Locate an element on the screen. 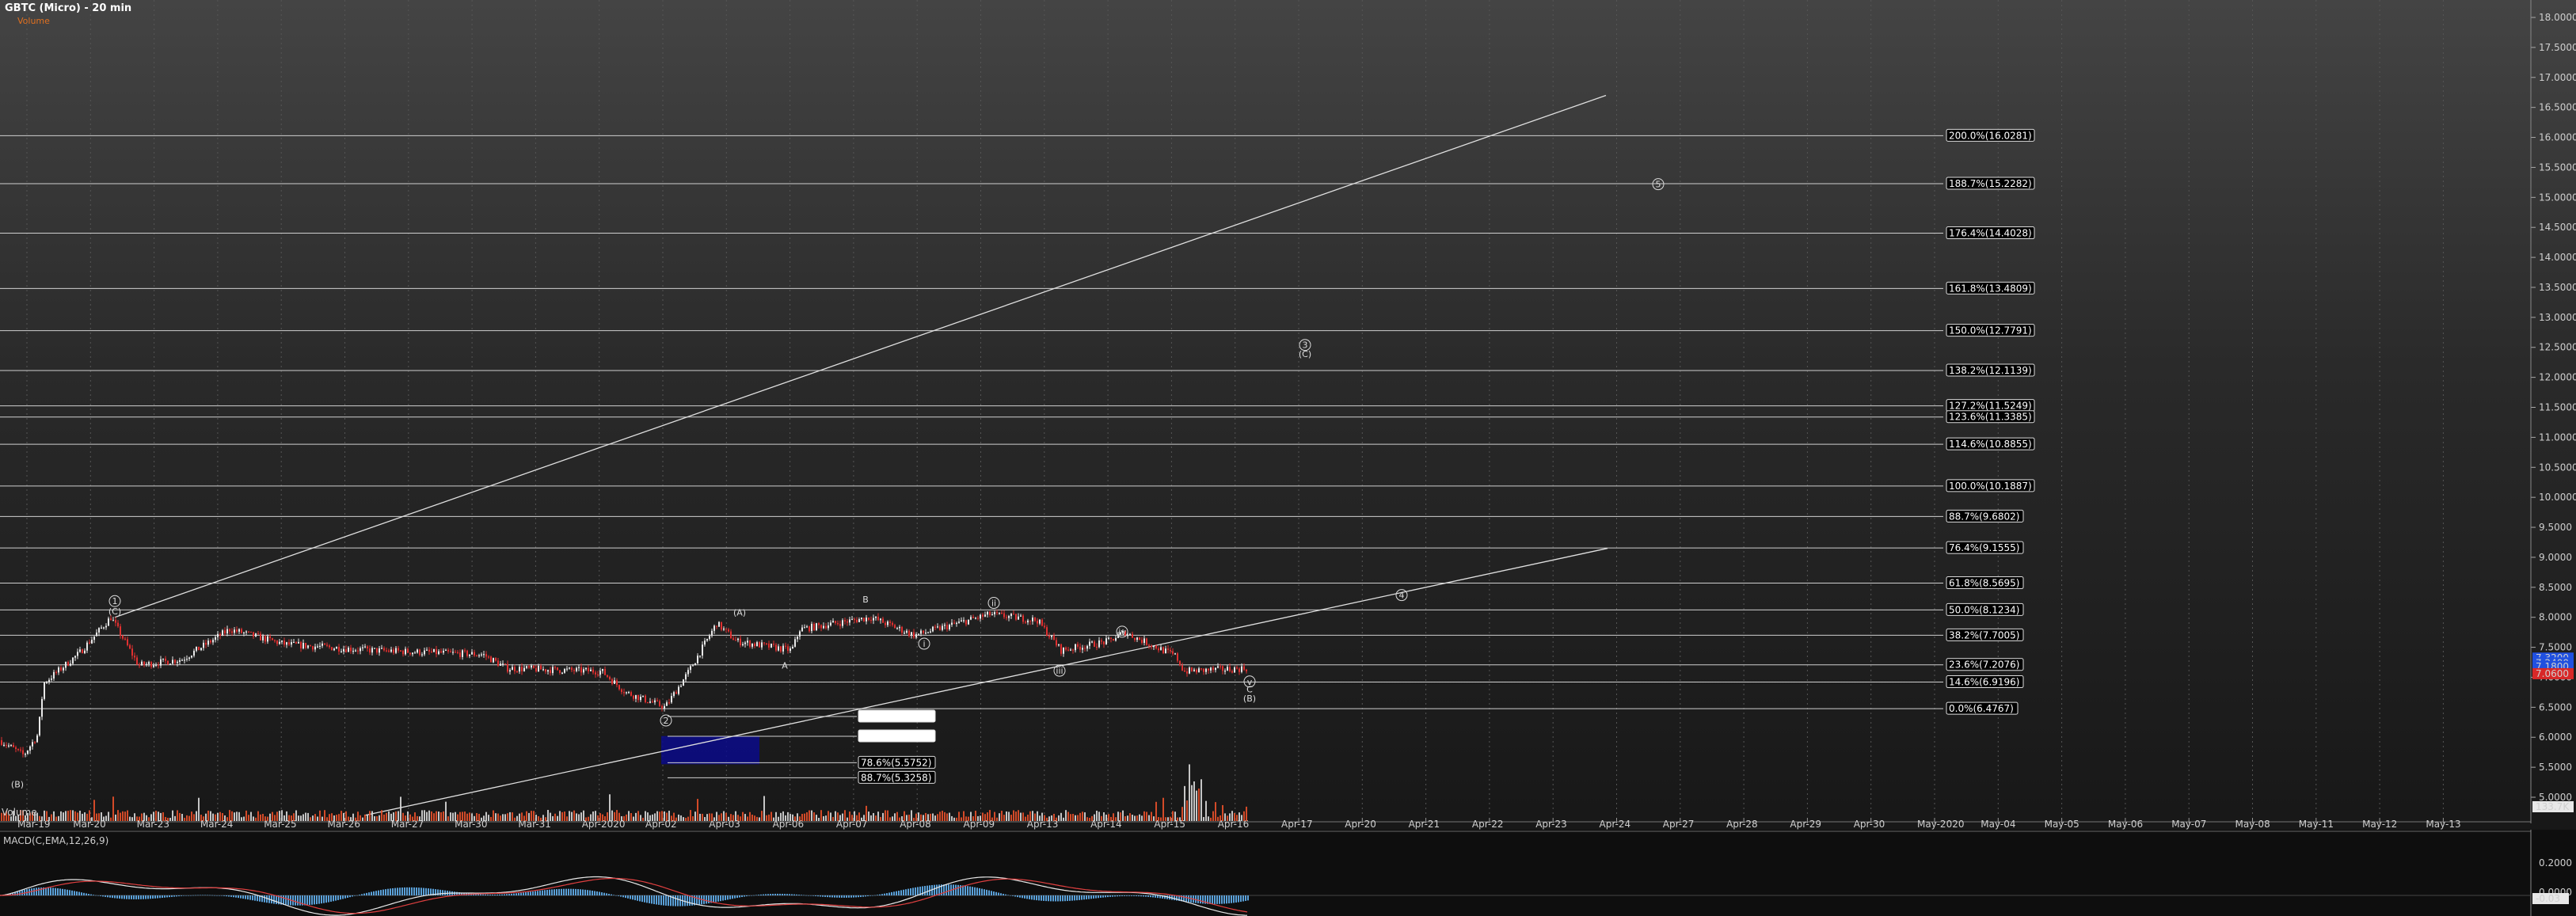 This screenshot has width=2576, height=916. price-axis-label: 15.0000 is located at coordinates (2557, 197).